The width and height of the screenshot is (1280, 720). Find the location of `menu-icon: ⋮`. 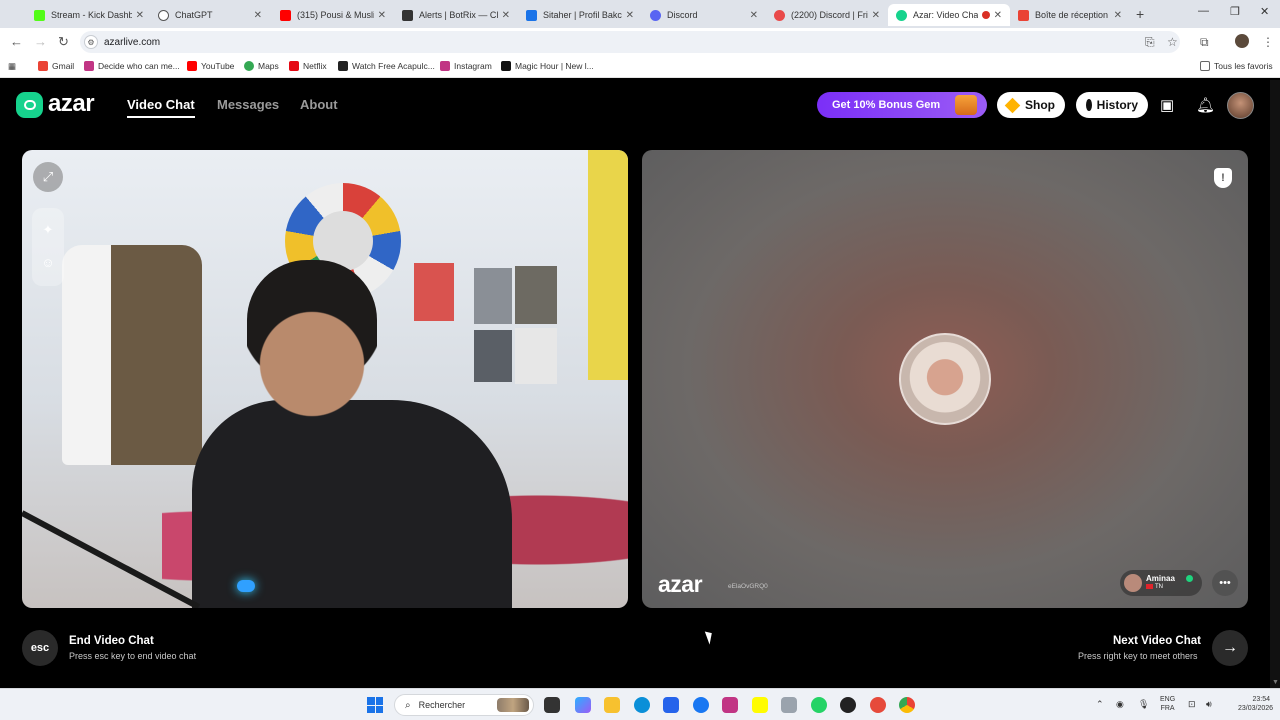

menu-icon: ⋮ is located at coordinates (1268, 42).